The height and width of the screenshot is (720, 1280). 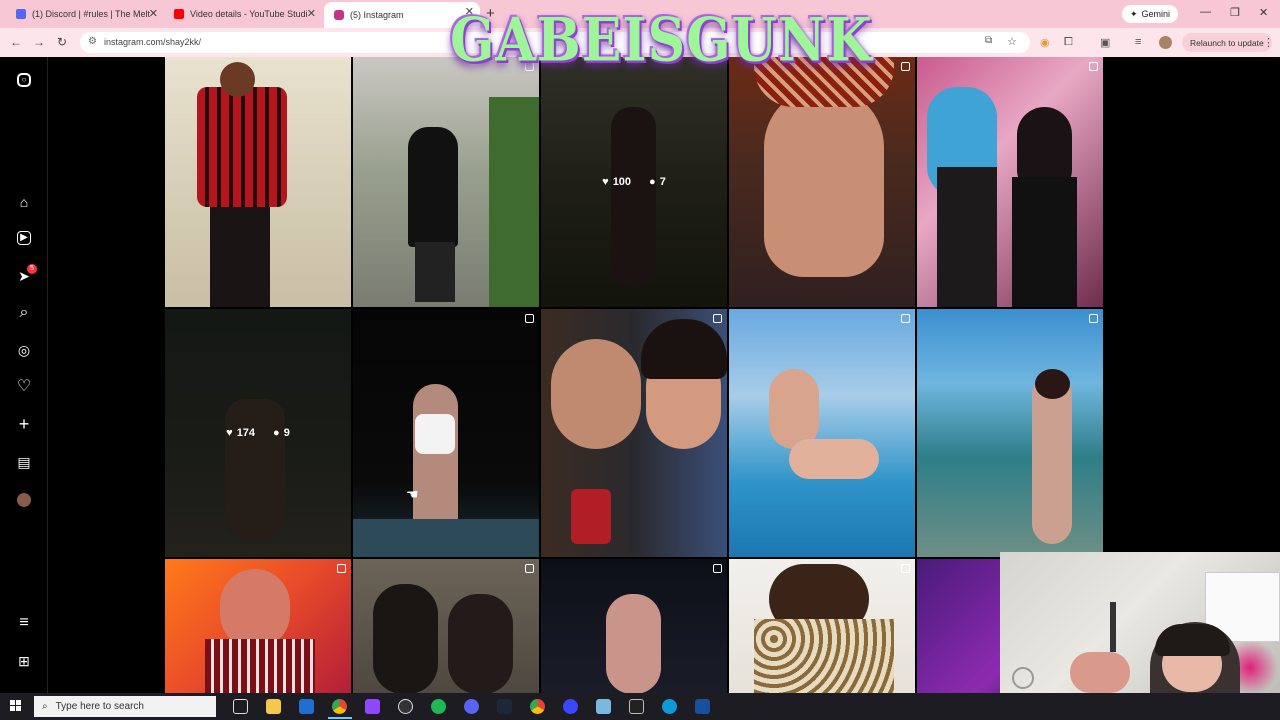 What do you see at coordinates (24, 424) in the screenshot?
I see `create-icon: +` at bounding box center [24, 424].